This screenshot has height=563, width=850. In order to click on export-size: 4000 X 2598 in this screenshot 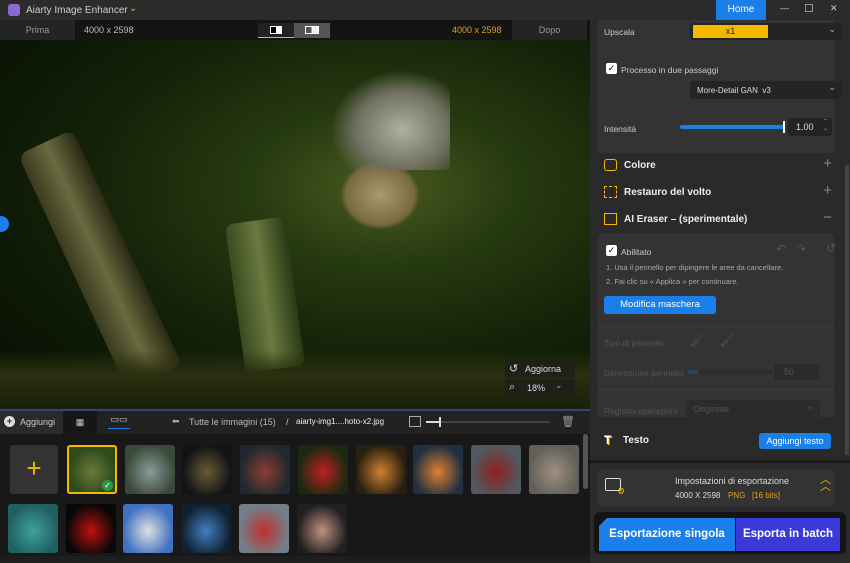, I will do `click(698, 495)`.